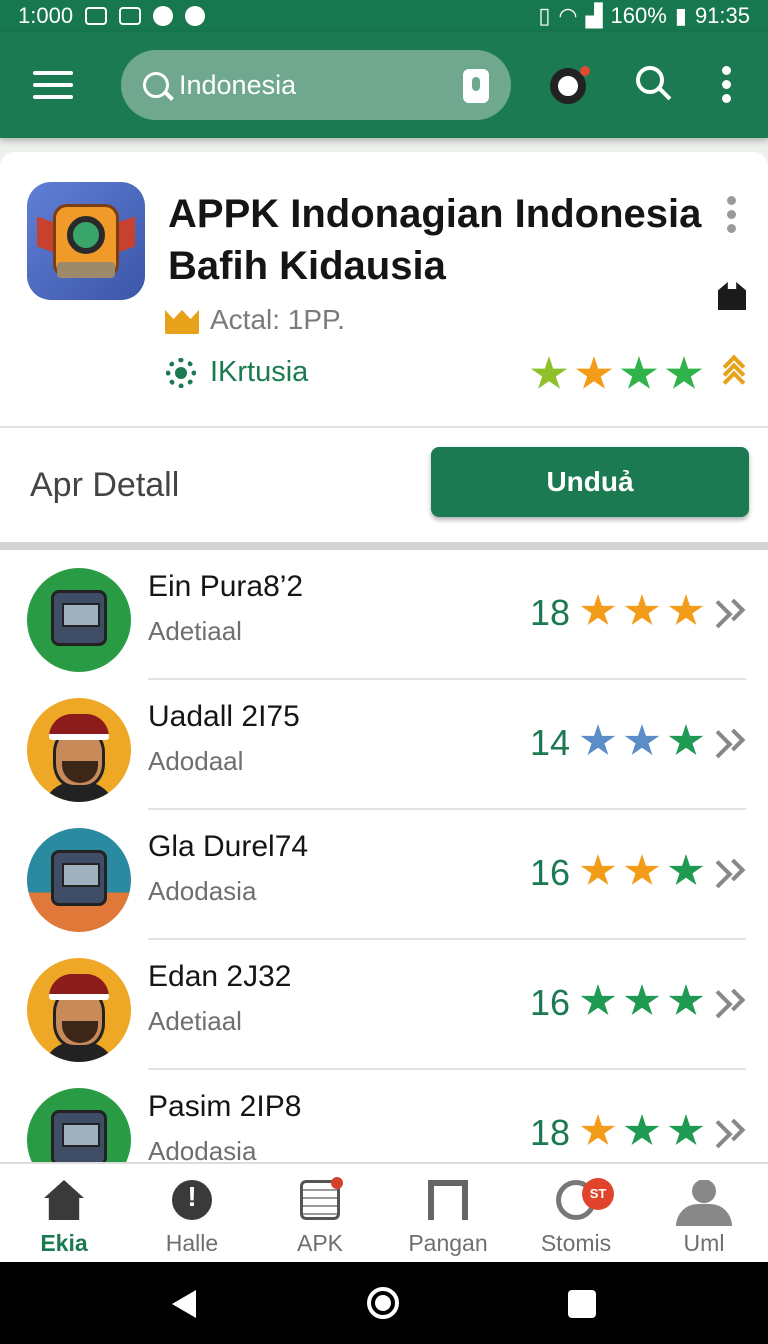  I want to click on microphone-icon, so click(476, 86).